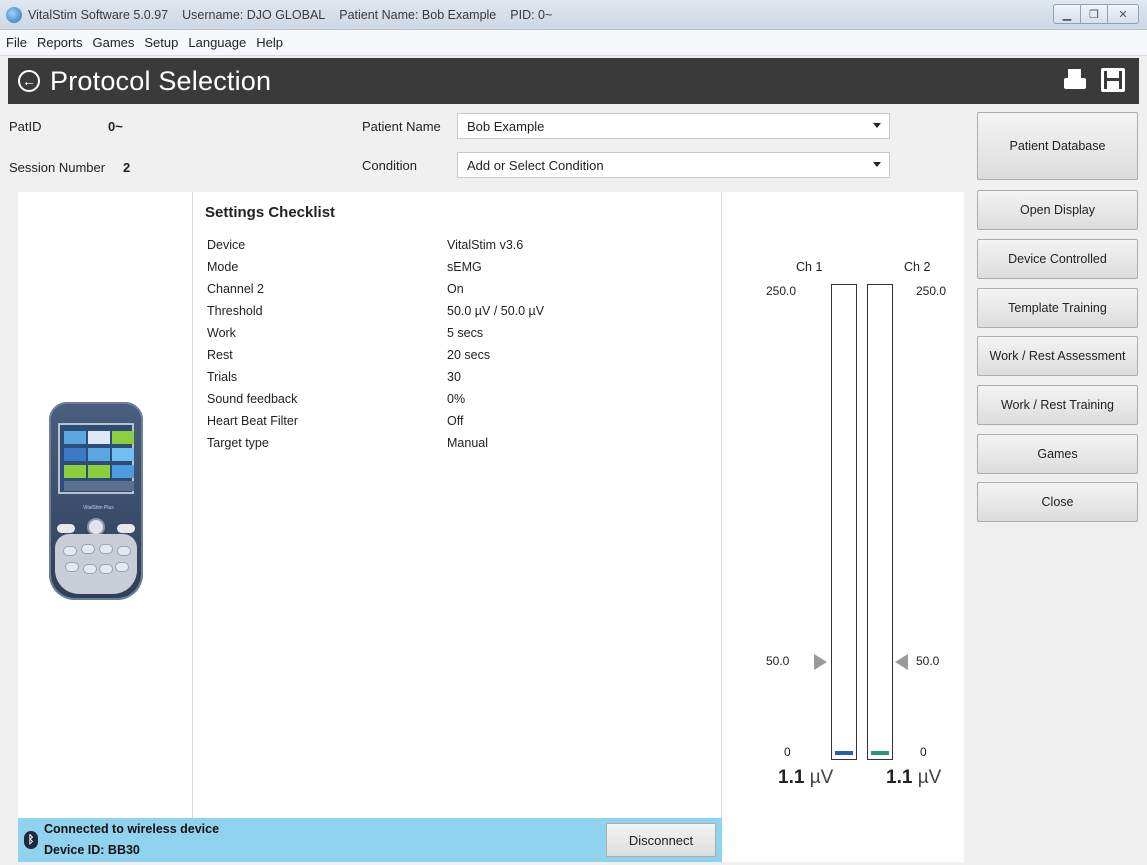 The width and height of the screenshot is (1147, 865). Describe the element at coordinates (1075, 80) in the screenshot. I see `print-icon` at that location.